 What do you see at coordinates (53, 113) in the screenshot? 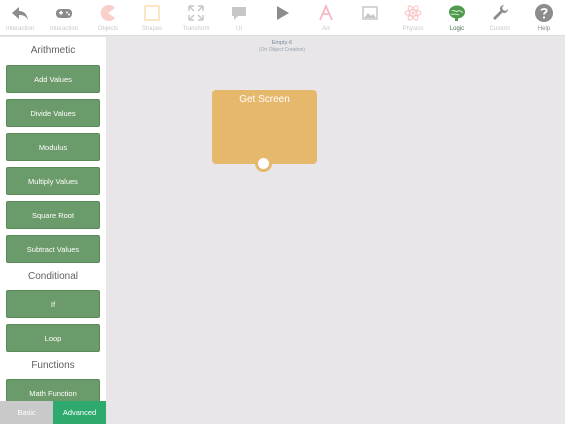
I see `divide-values-block: Divide Values` at bounding box center [53, 113].